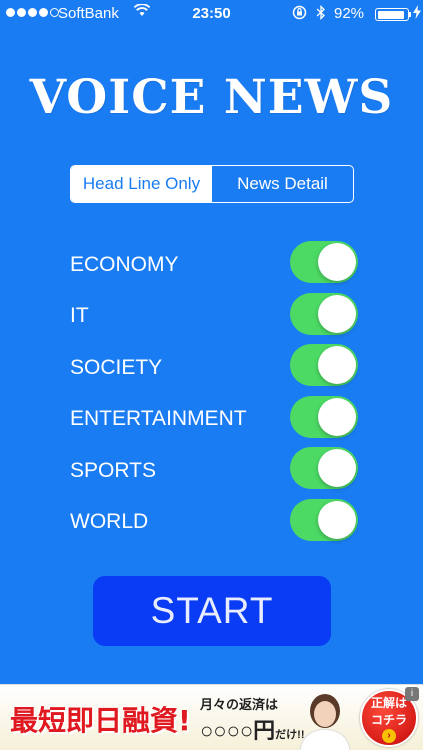 The image size is (423, 750). Describe the element at coordinates (299, 14) in the screenshot. I see `rotation-lock-icon` at that location.